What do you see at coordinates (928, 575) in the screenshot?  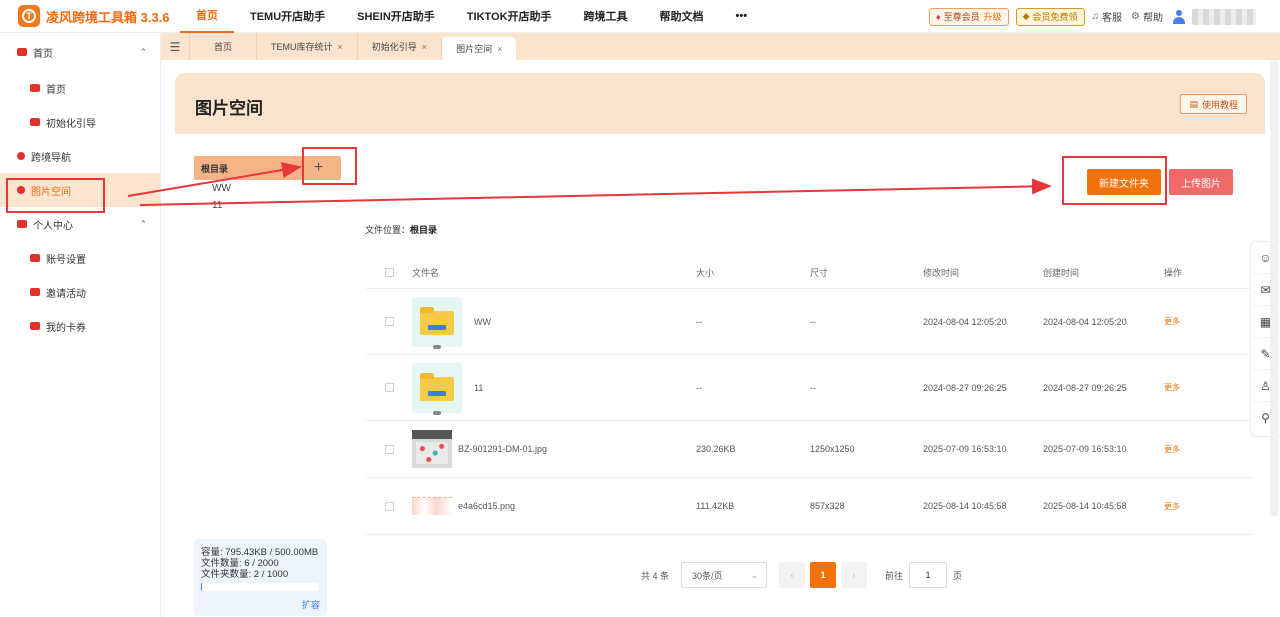 I see `goto-page-input: 1` at bounding box center [928, 575].